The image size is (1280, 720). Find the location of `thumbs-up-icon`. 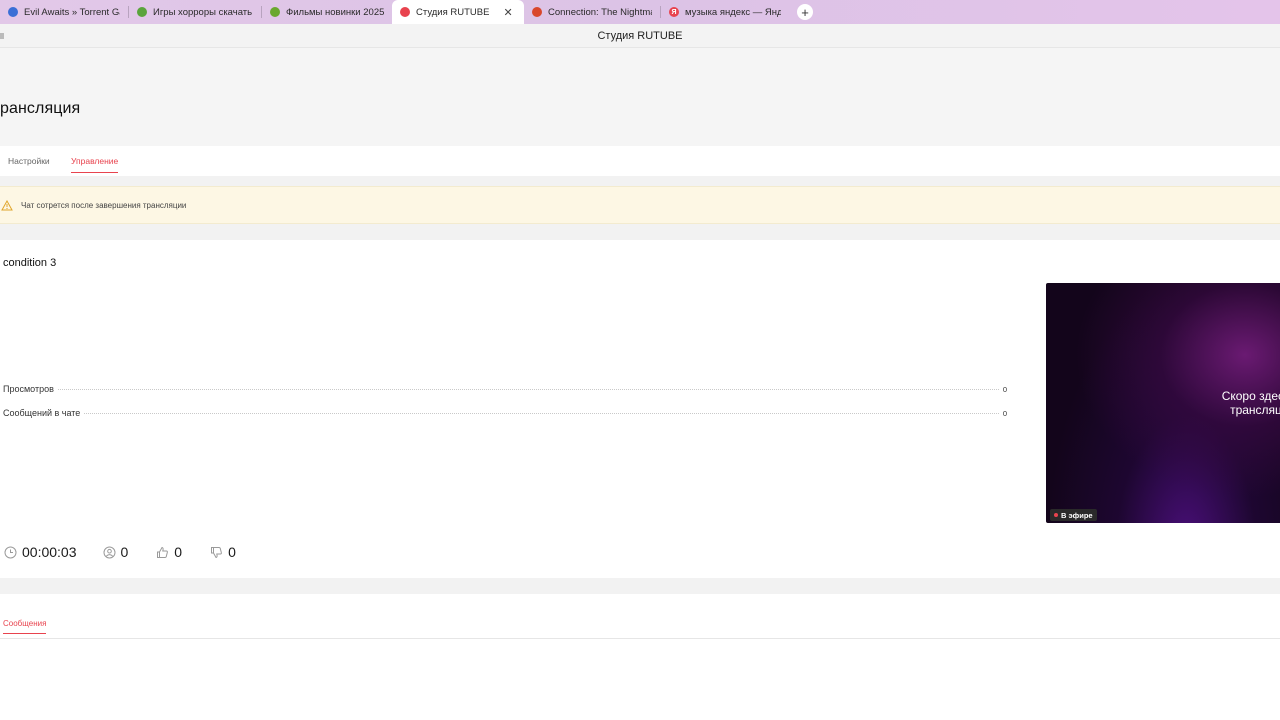

thumbs-up-icon is located at coordinates (162, 552).